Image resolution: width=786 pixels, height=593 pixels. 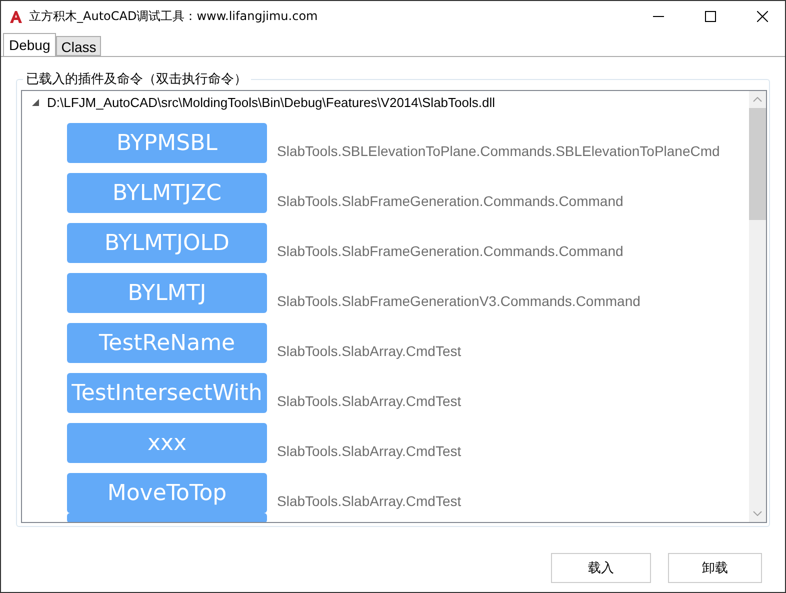 What do you see at coordinates (458, 301) in the screenshot?
I see `command-class: SlabTools.SlabFrameGenerationV3.Commands.Command` at bounding box center [458, 301].